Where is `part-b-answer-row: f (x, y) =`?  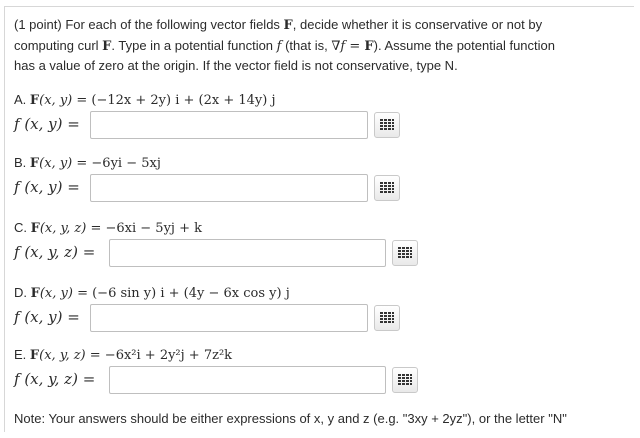 part-b-answer-row: f (x, y) = is located at coordinates (319, 188).